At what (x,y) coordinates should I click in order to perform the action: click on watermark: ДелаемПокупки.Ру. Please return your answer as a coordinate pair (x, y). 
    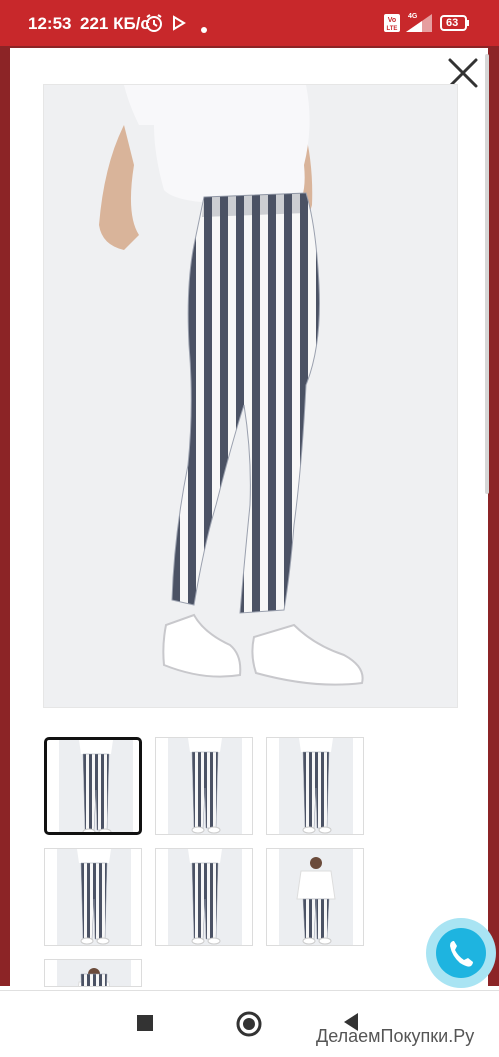
    Looking at the image, I should click on (395, 1036).